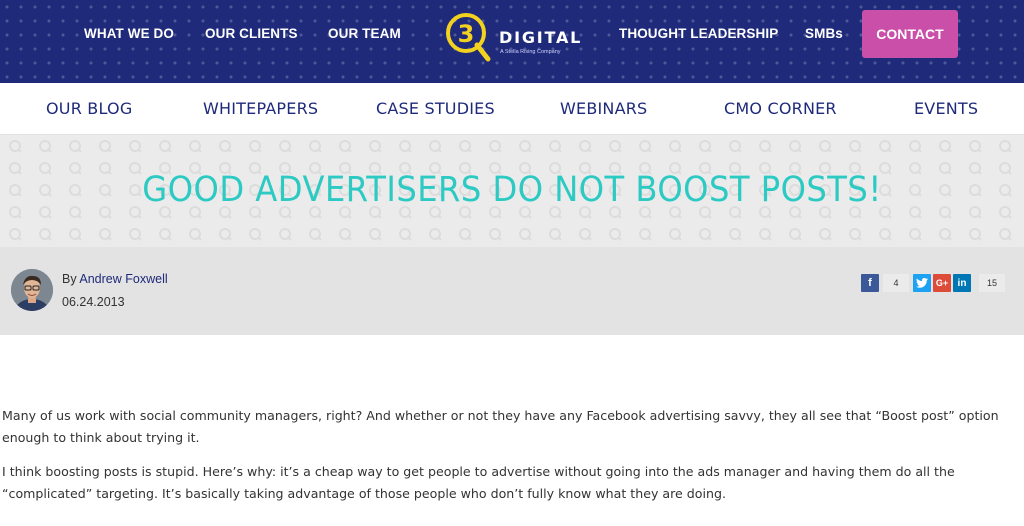 This screenshot has height=526, width=1024. I want to click on linkedin-share-count: 15, so click(992, 283).